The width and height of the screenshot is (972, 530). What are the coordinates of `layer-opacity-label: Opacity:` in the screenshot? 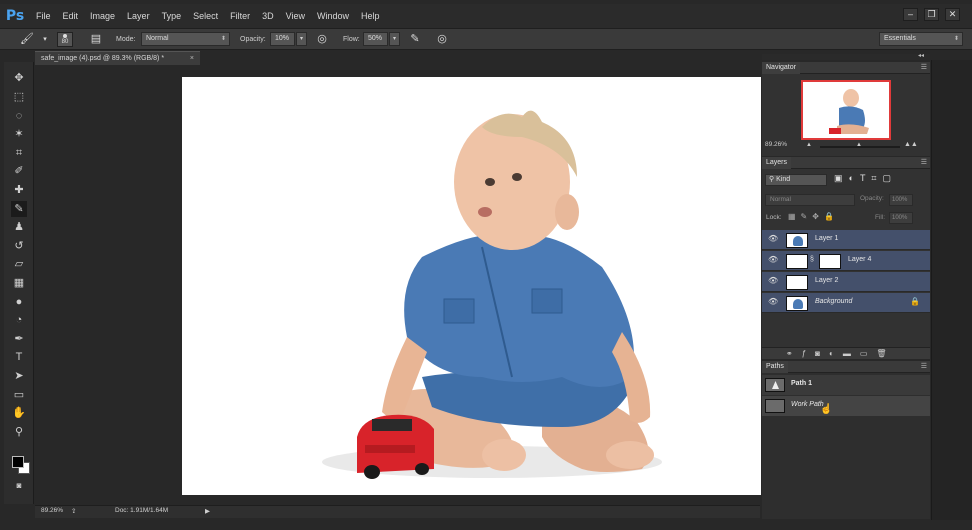 It's located at (872, 198).